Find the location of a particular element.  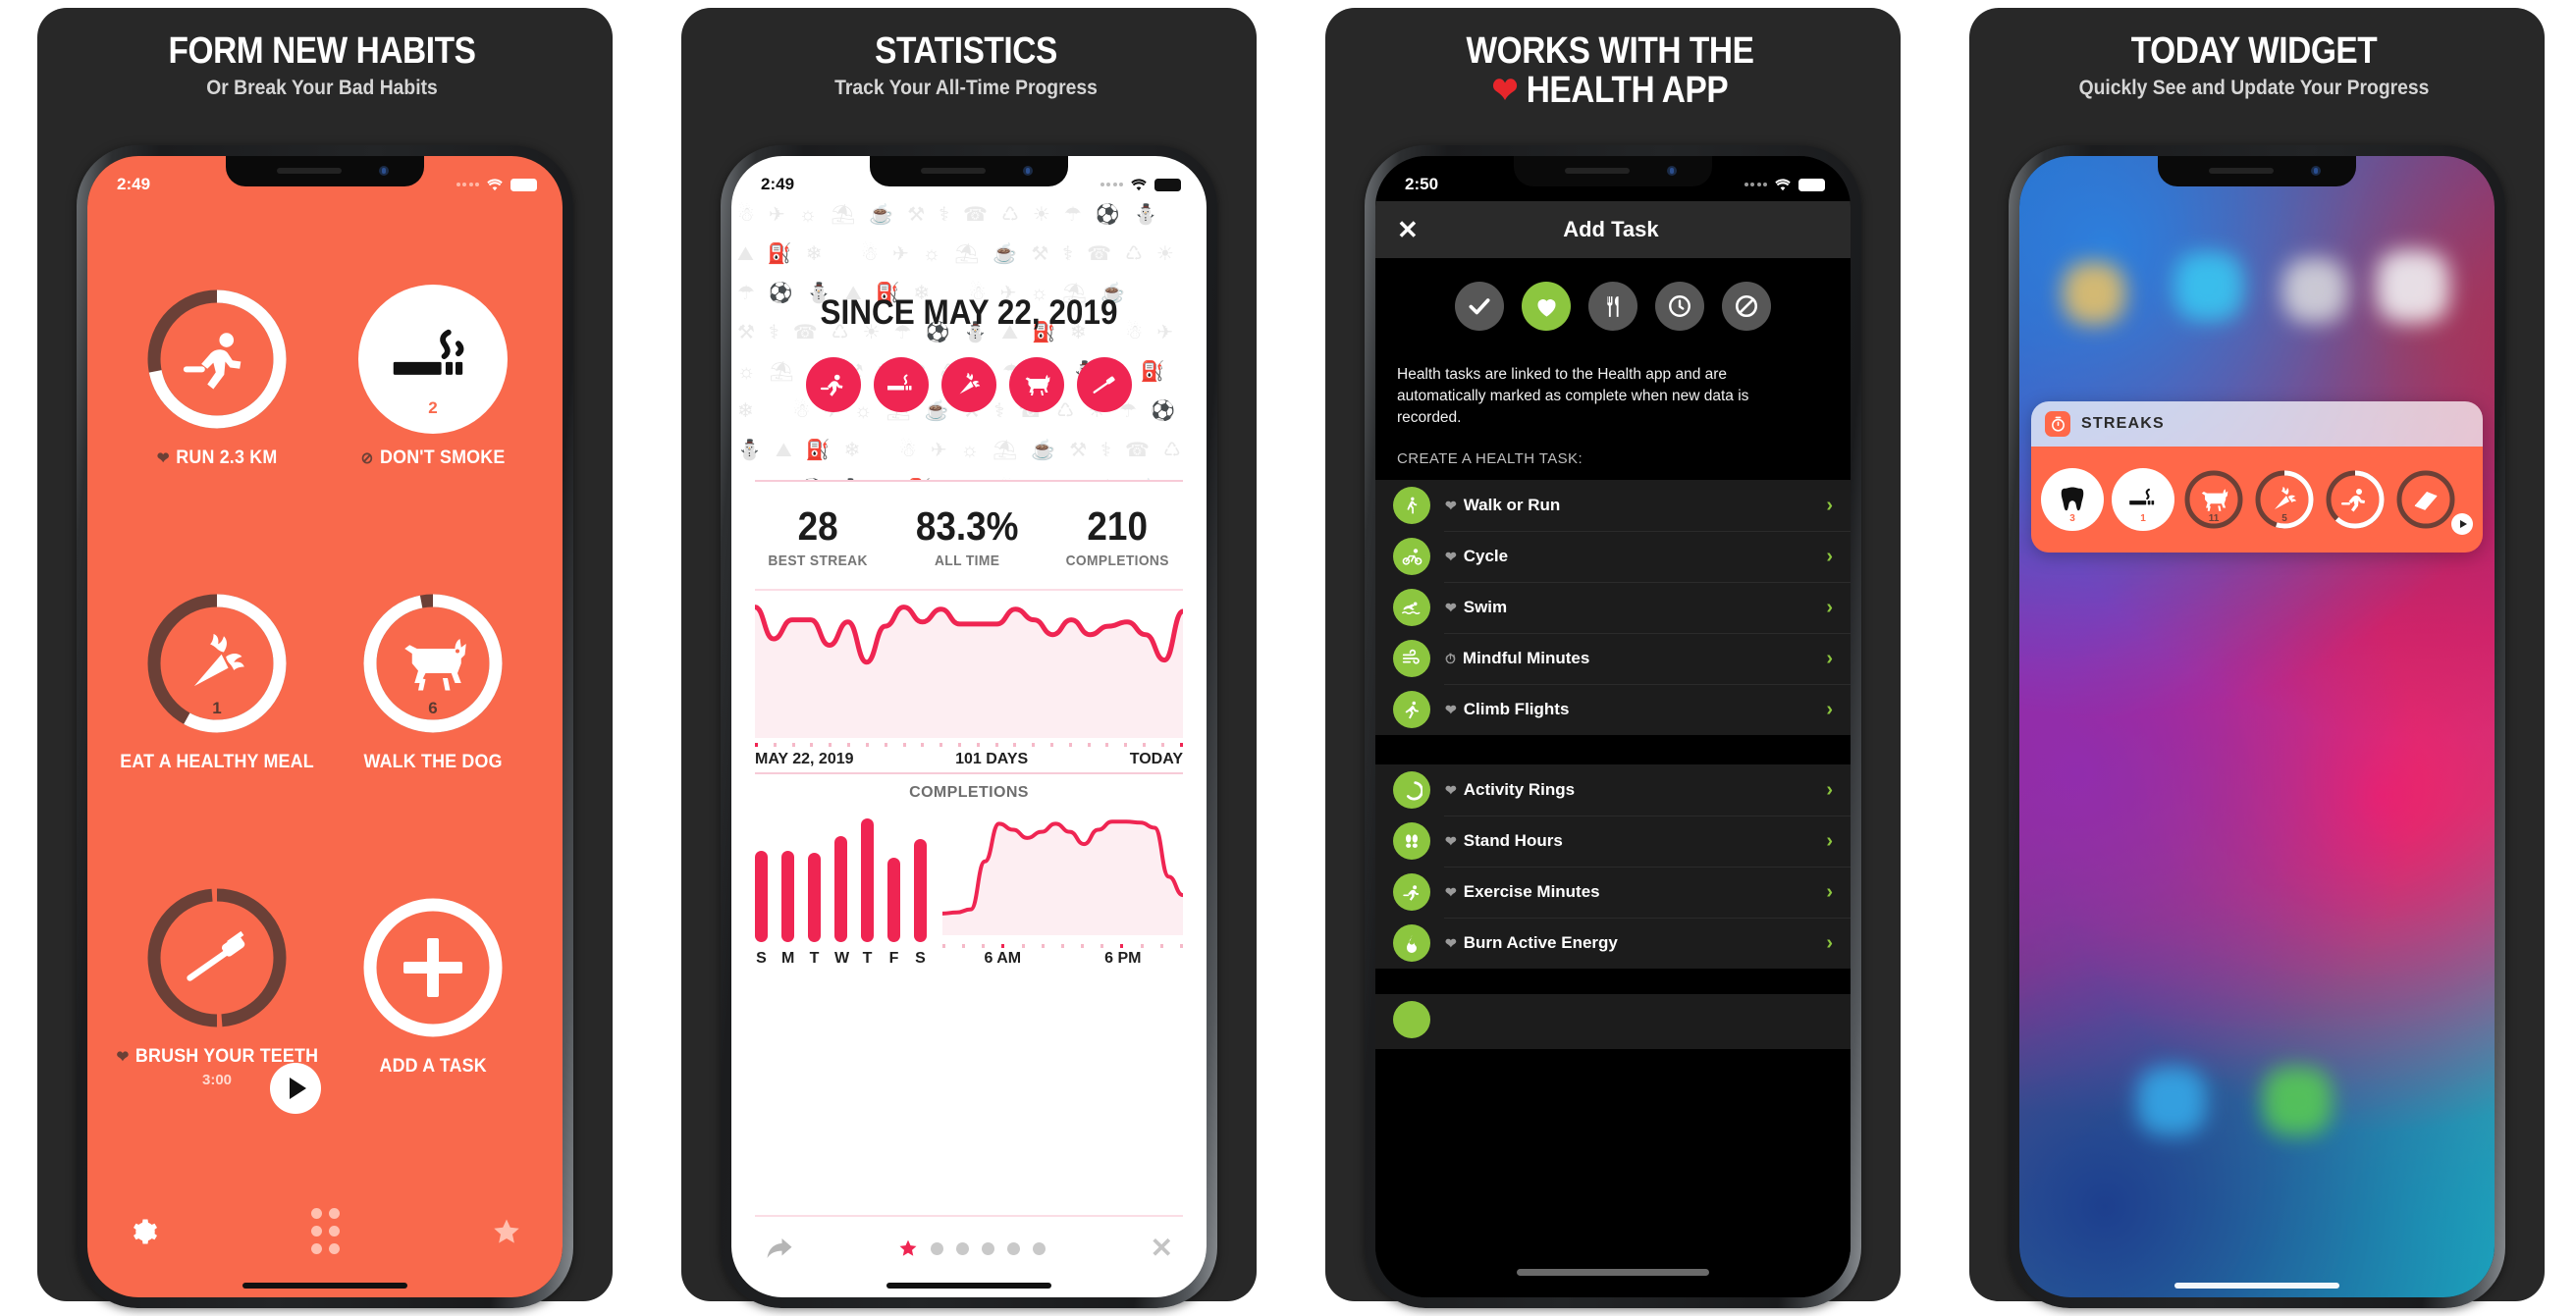

hero-task-icons is located at coordinates (969, 384).